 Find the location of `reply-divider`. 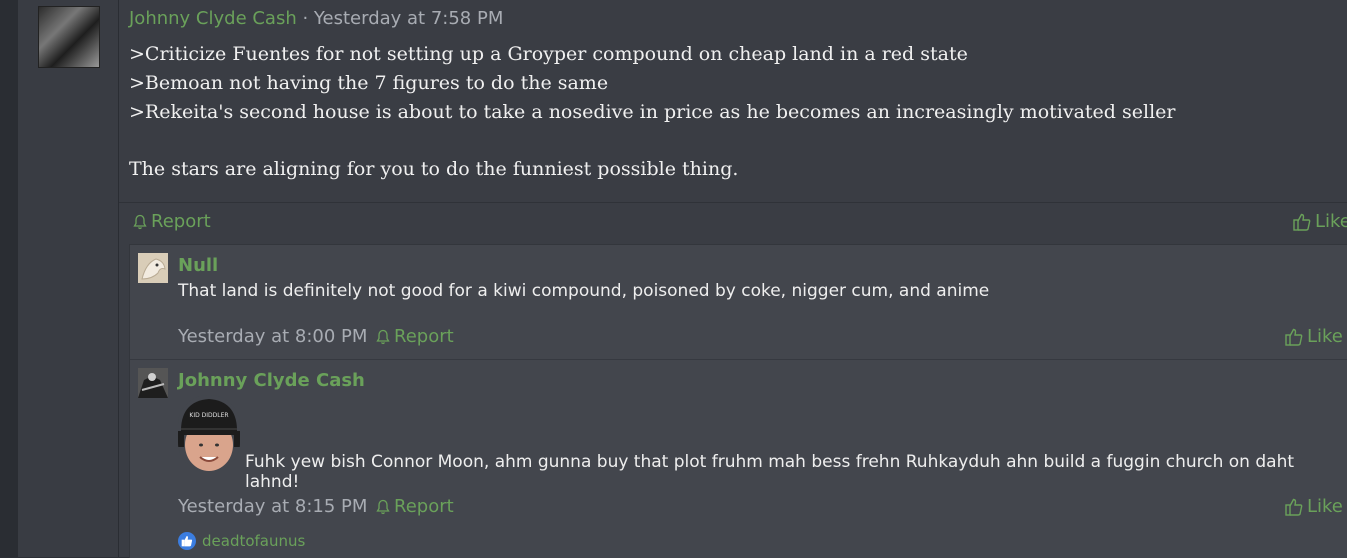

reply-divider is located at coordinates (738, 359).